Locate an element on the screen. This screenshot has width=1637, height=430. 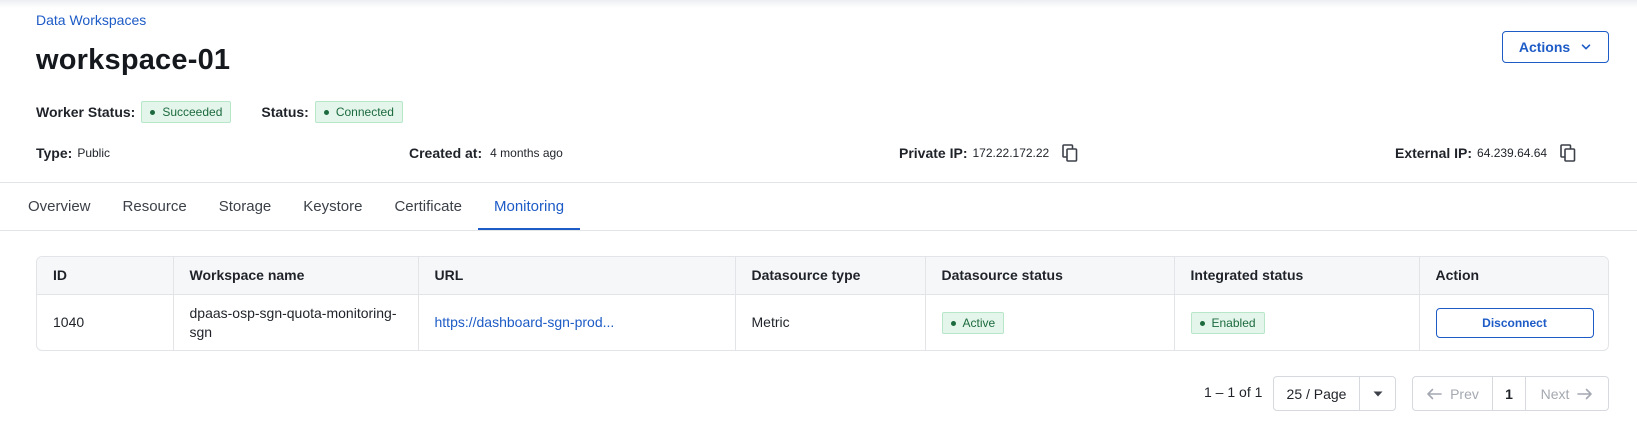
arrow-right-icon is located at coordinates (1585, 393).